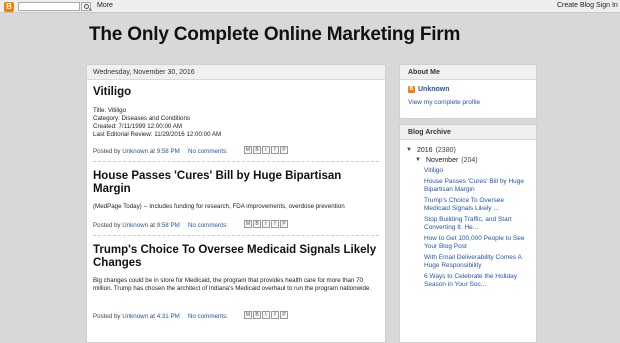 Image resolution: width=620 pixels, height=343 pixels. What do you see at coordinates (236, 92) in the screenshot?
I see `post-title: Vitiligo` at bounding box center [236, 92].